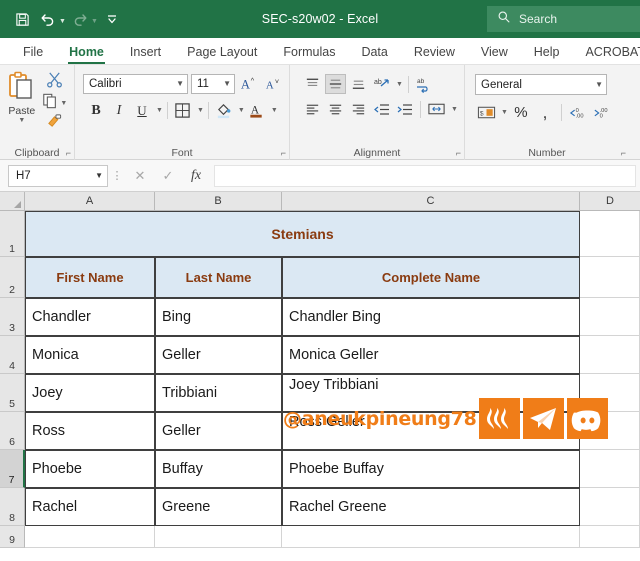  I want to click on increase-indent-button, so click(404, 109).